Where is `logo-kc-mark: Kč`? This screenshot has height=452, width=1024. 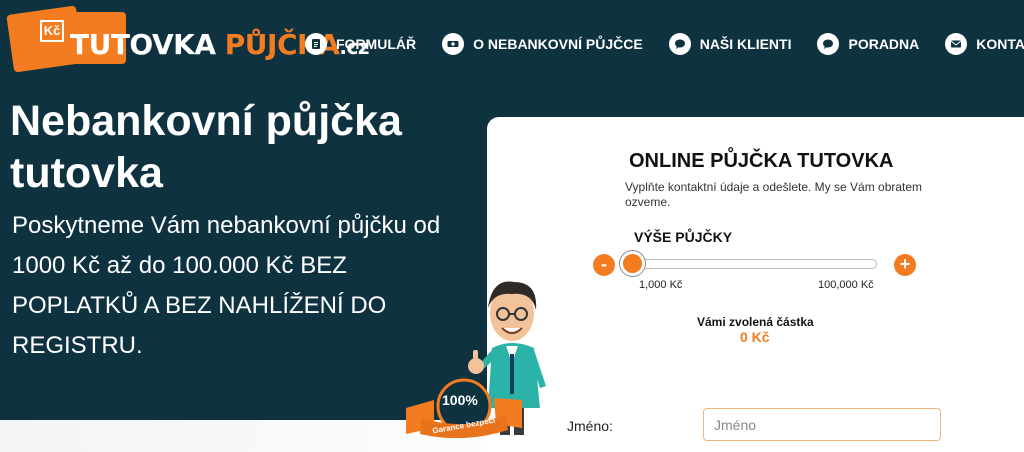 logo-kc-mark: Kč is located at coordinates (52, 31).